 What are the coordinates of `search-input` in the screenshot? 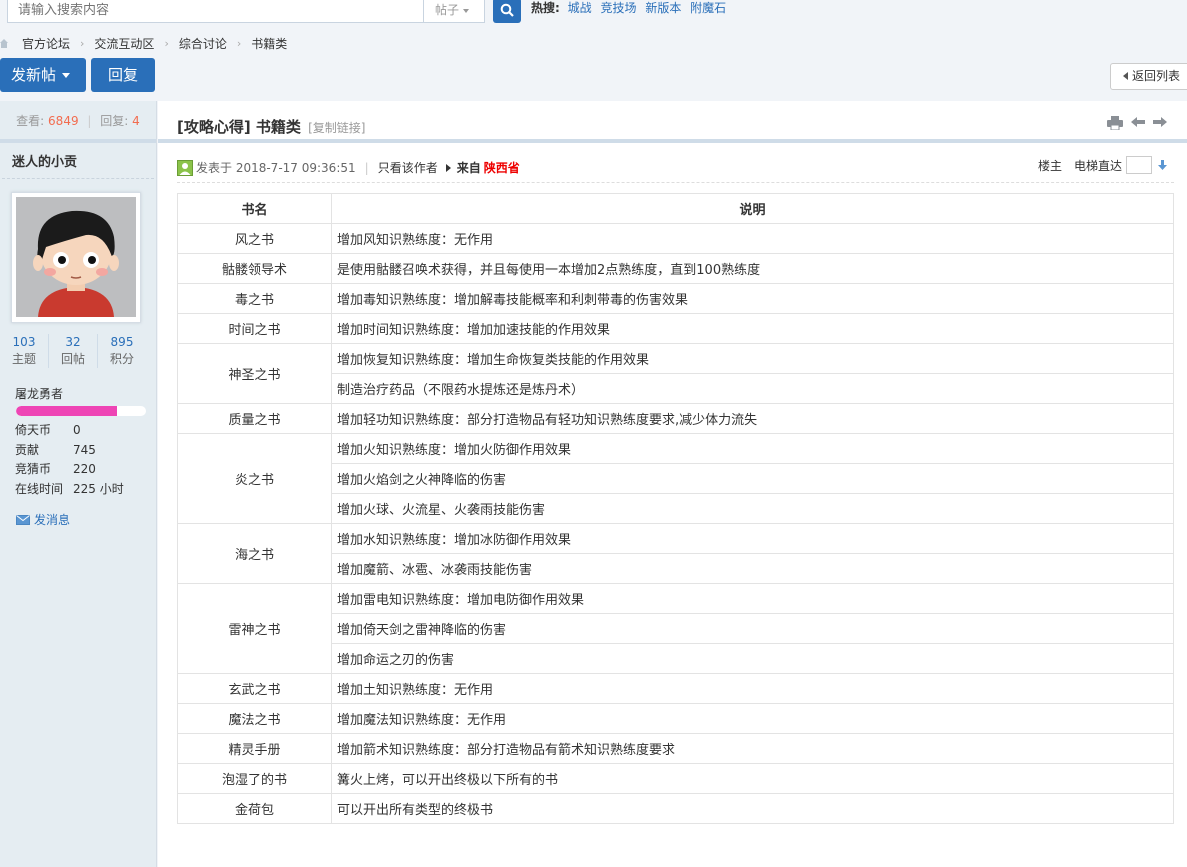 It's located at (215, 11).